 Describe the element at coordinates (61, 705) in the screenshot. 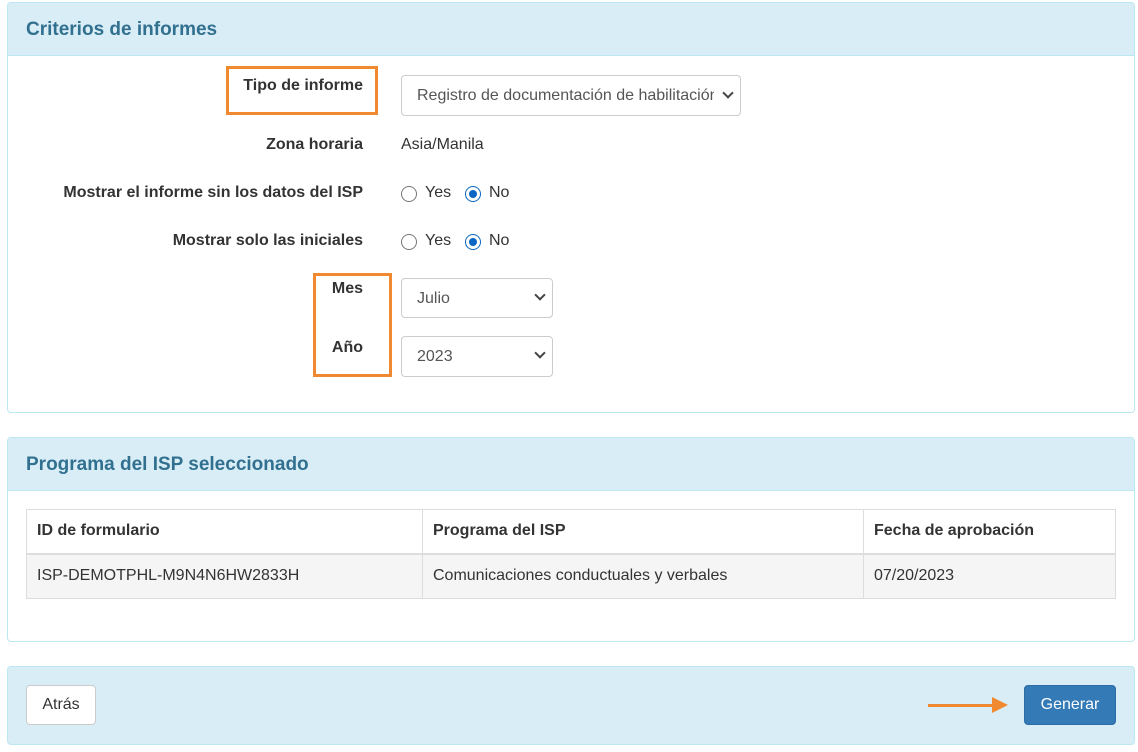

I see `back-button: Atrás` at that location.